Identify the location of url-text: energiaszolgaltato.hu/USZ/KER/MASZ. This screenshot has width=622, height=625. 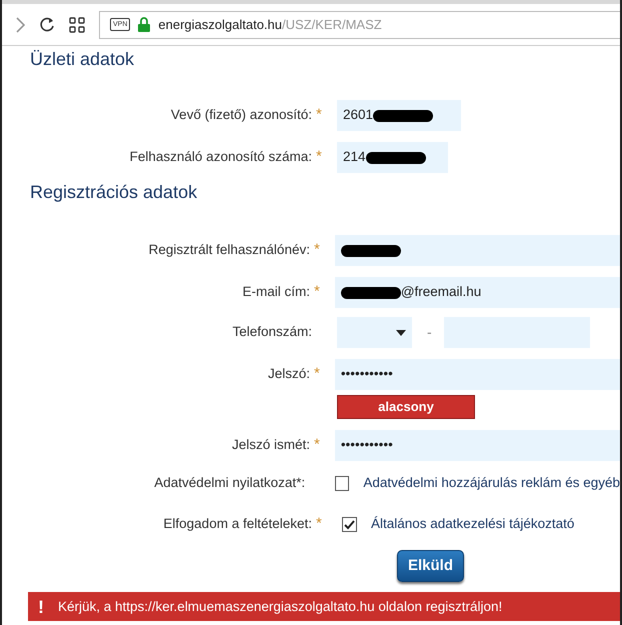
(270, 25).